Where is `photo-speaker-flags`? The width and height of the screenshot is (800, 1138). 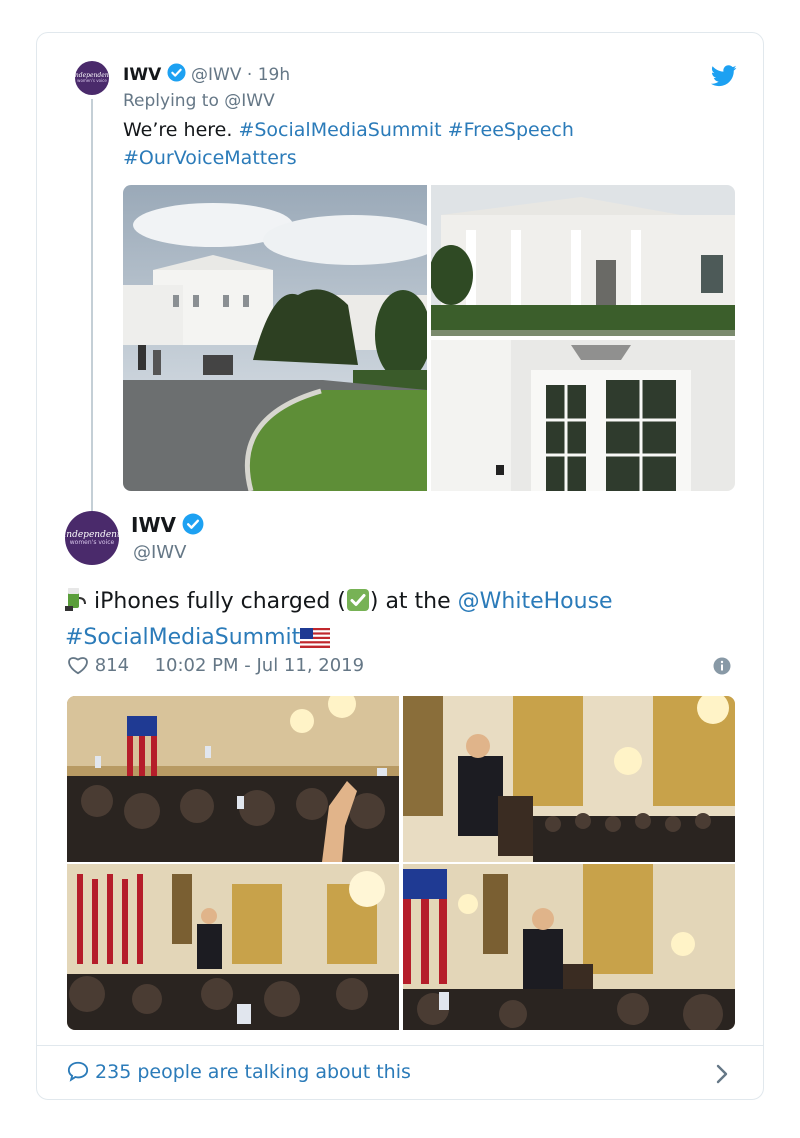
photo-speaker-flags is located at coordinates (569, 947).